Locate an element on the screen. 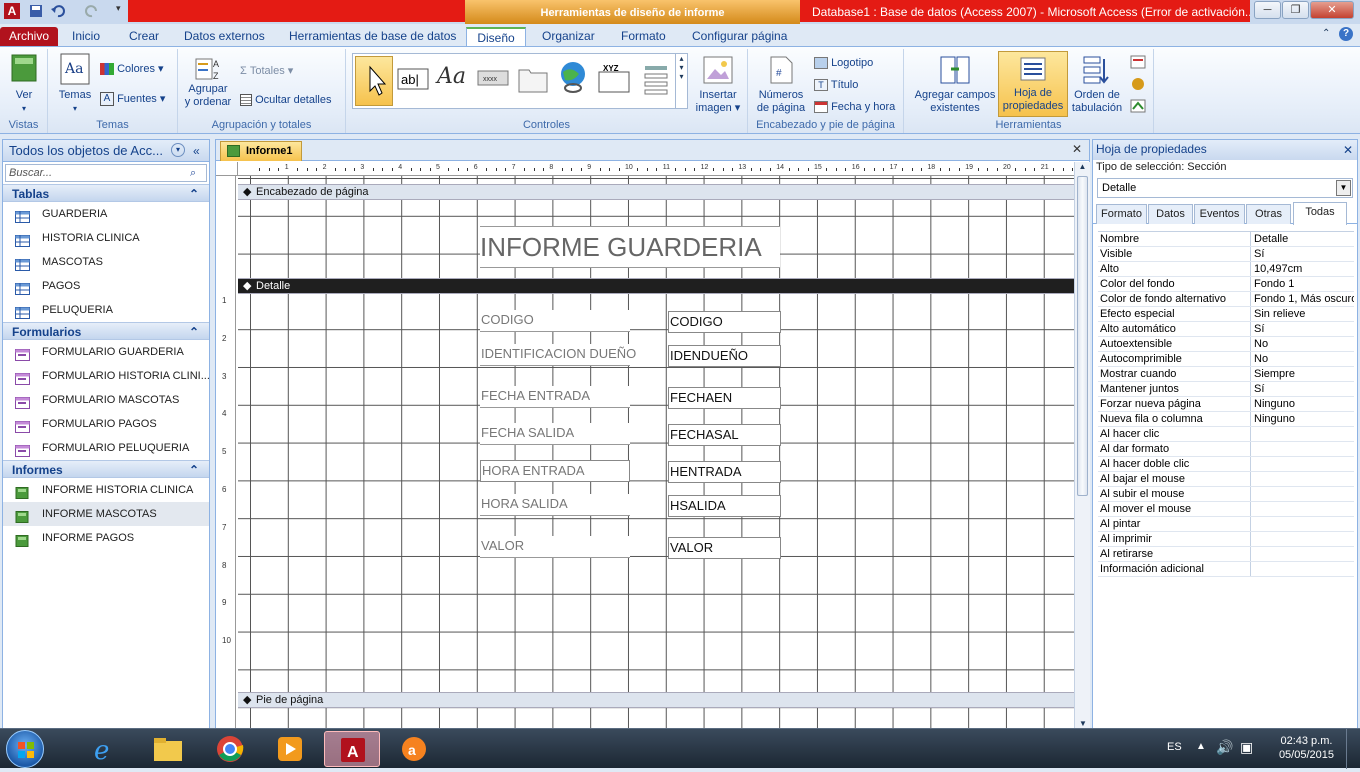  web-browser-icon: XYZ is located at coordinates (614, 79).